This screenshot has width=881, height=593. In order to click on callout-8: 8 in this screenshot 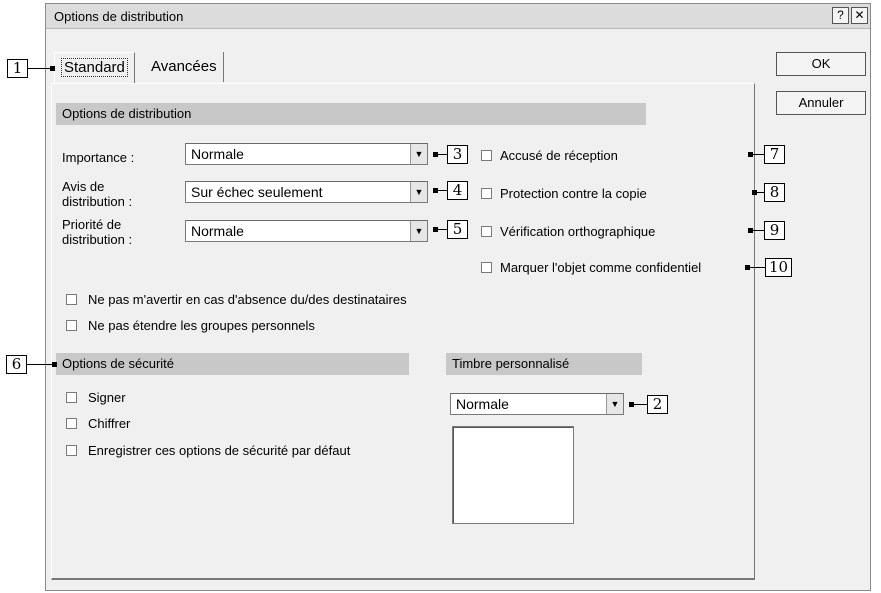, I will do `click(774, 192)`.